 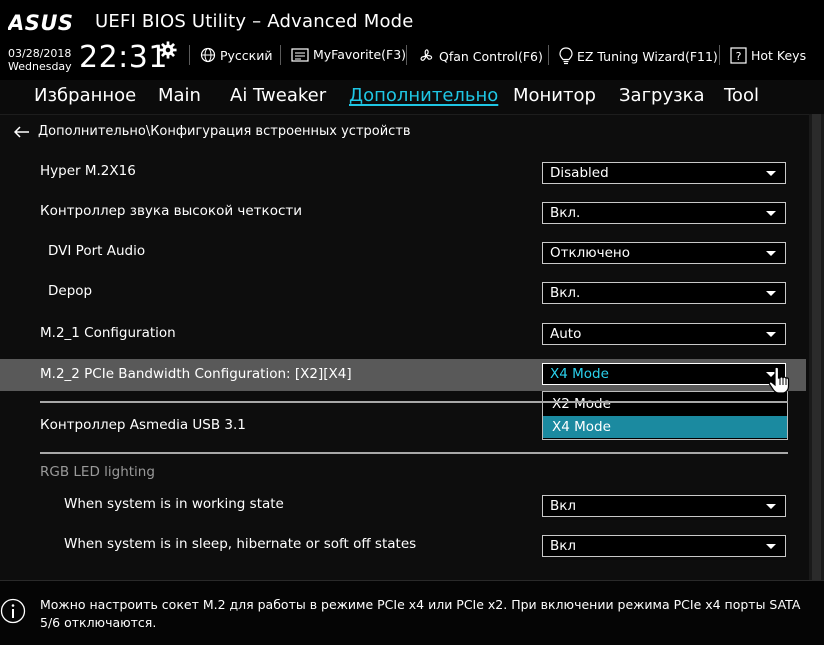 What do you see at coordinates (143, 425) in the screenshot?
I see `submenu-label: Контроллер Asmedia USB 3.1` at bounding box center [143, 425].